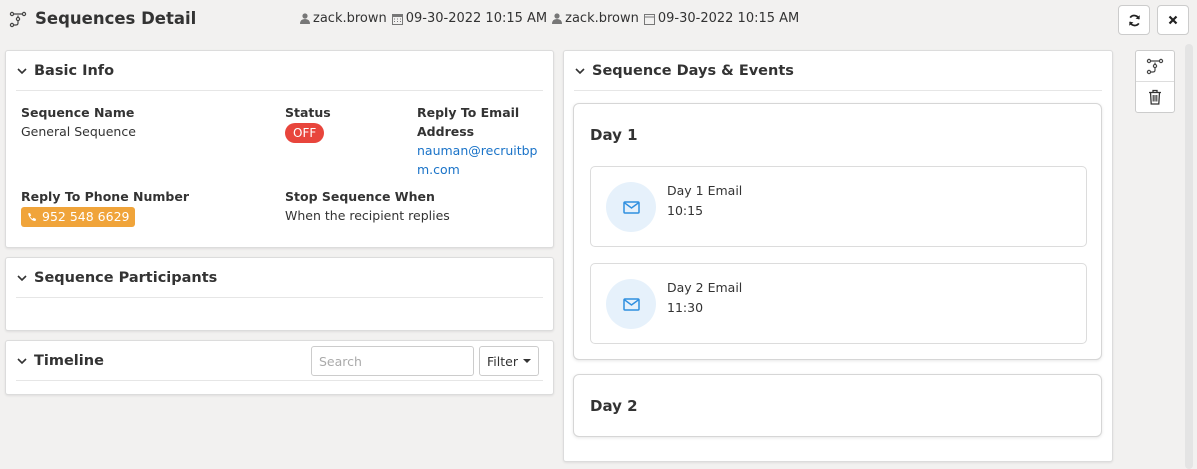 This screenshot has height=469, width=1197. I want to click on day-title: Day 1, so click(614, 135).